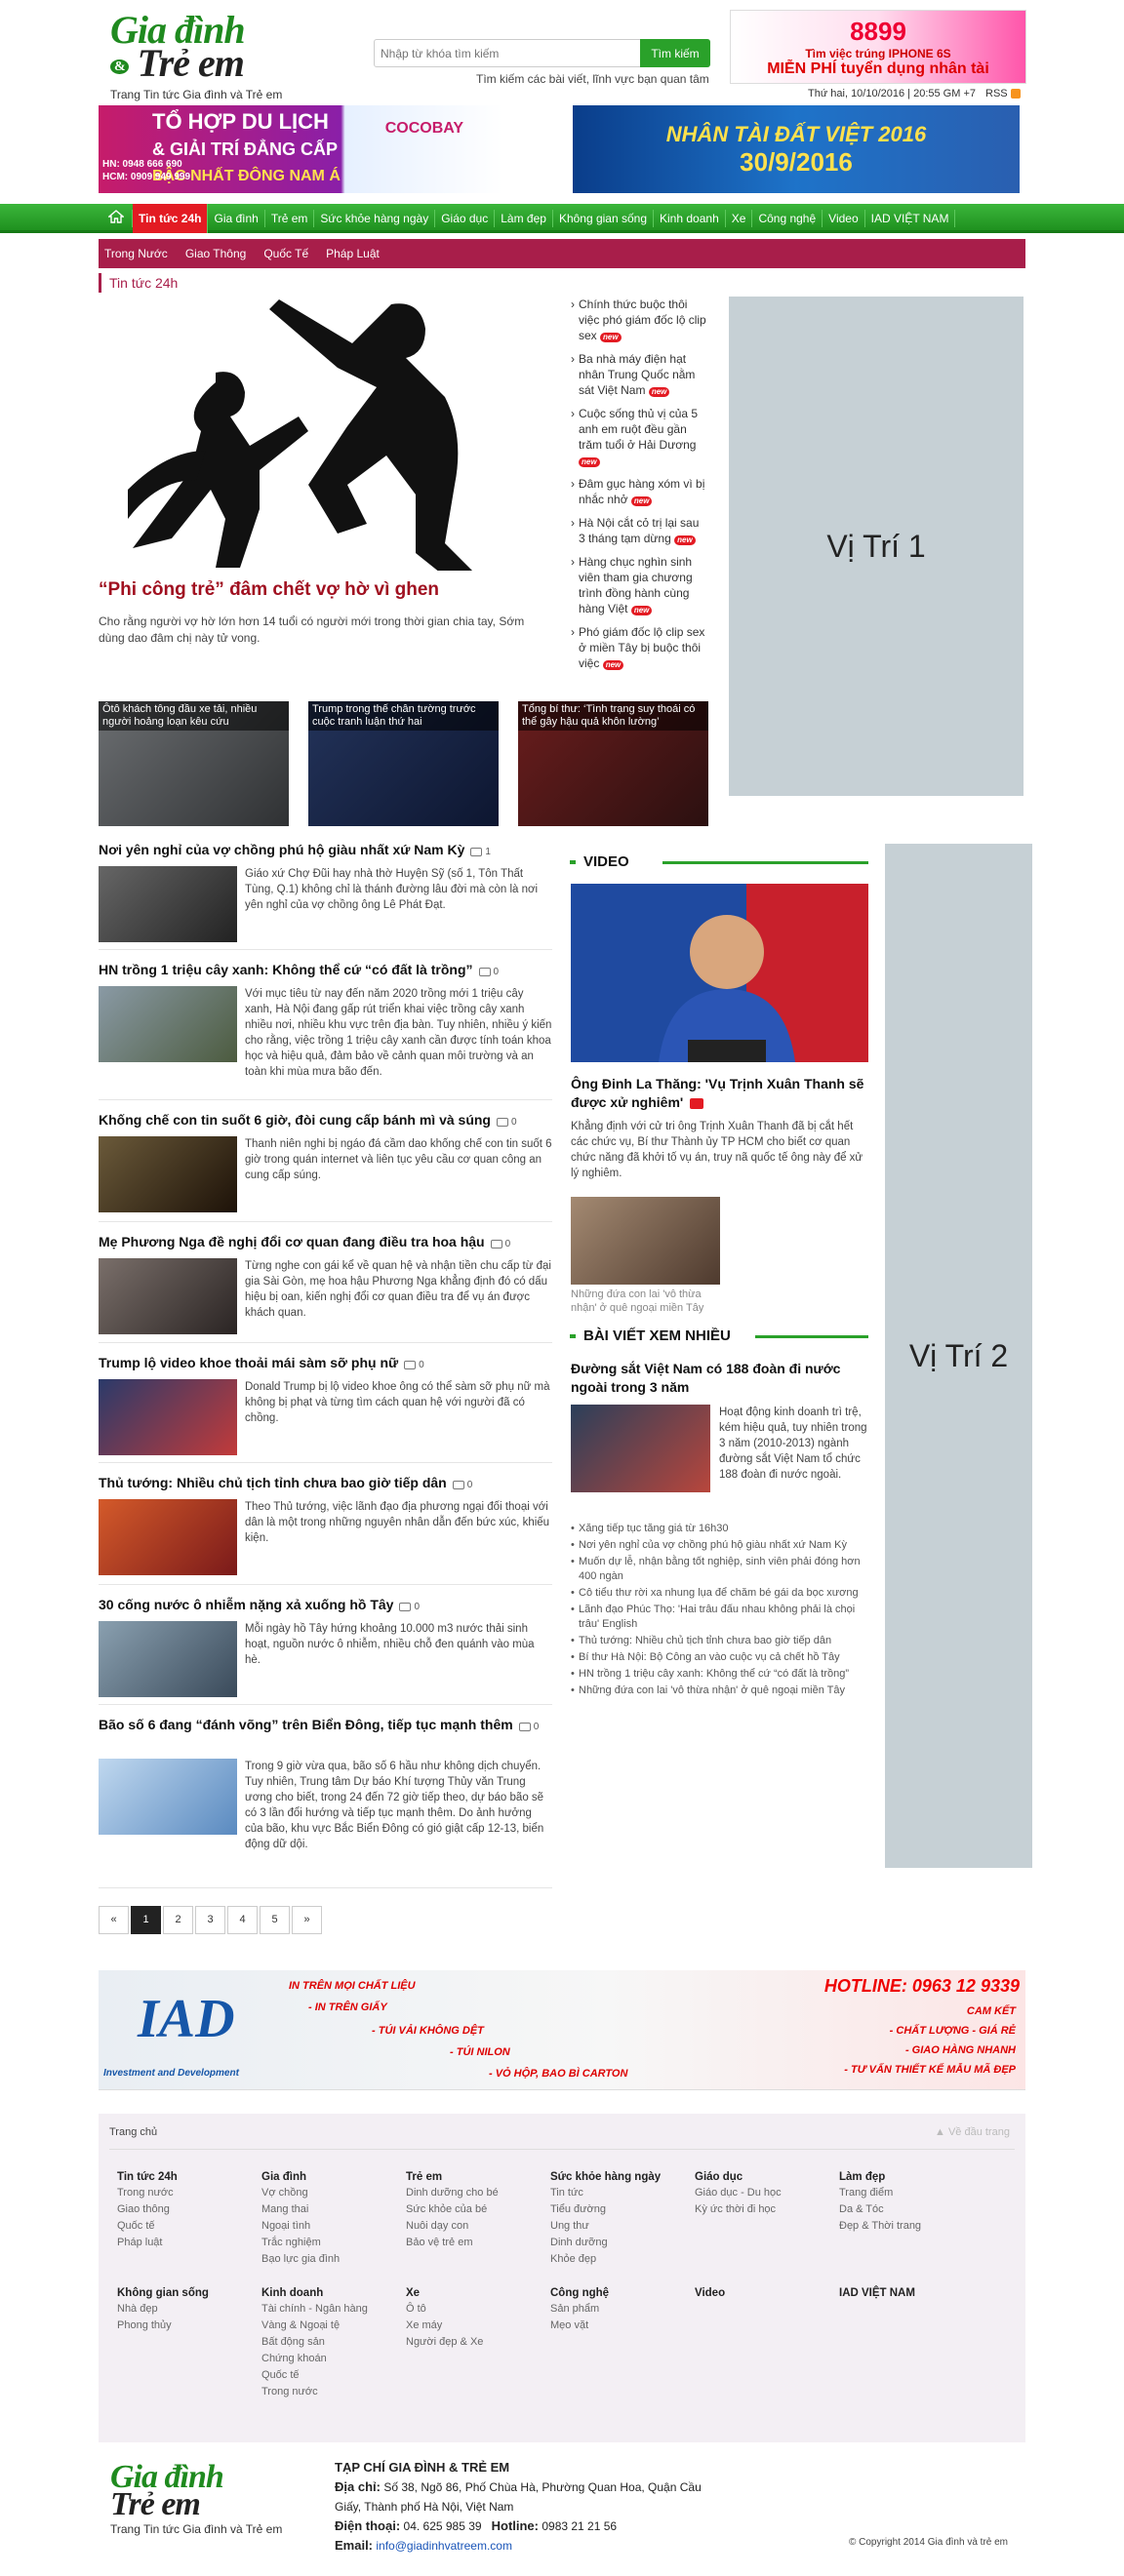  Describe the element at coordinates (333, 2259) in the screenshot. I see `footer-link: Bạo lực gia đình` at that location.